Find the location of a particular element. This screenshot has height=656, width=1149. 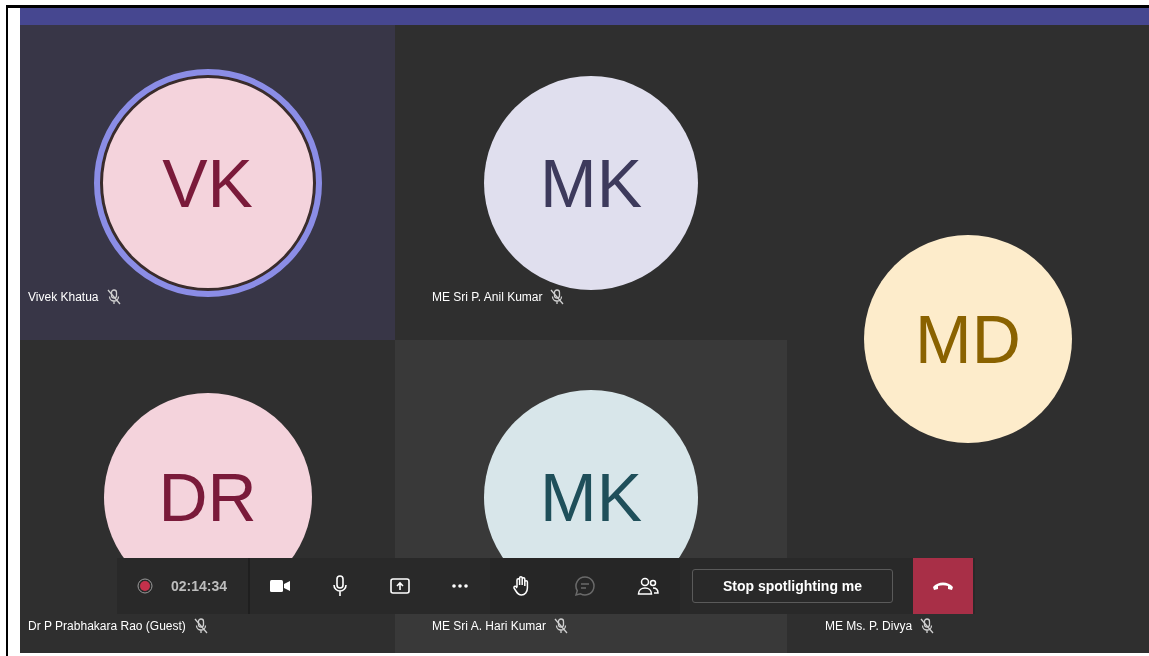

chat-icon is located at coordinates (585, 586).